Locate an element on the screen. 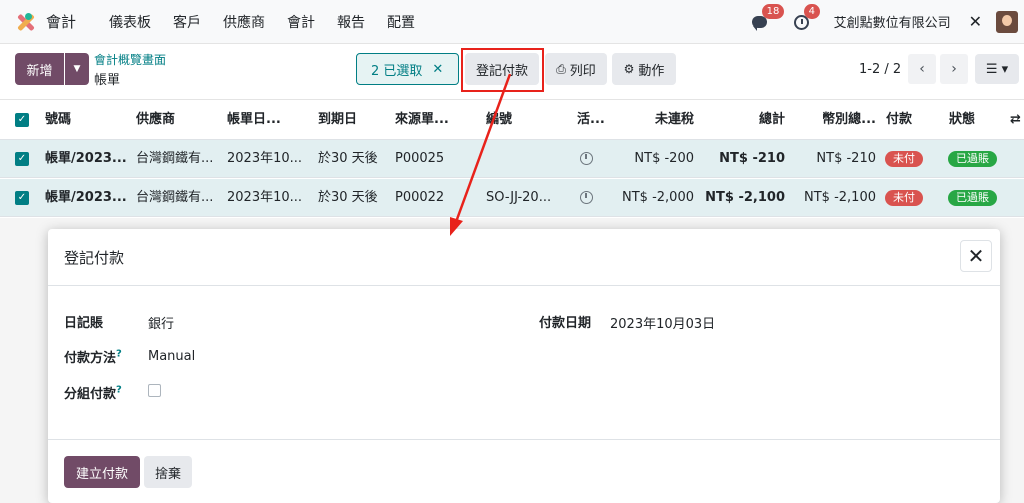 Image resolution: width=1024 pixels, height=503 pixels. col-number: 號碼 is located at coordinates (87, 120).